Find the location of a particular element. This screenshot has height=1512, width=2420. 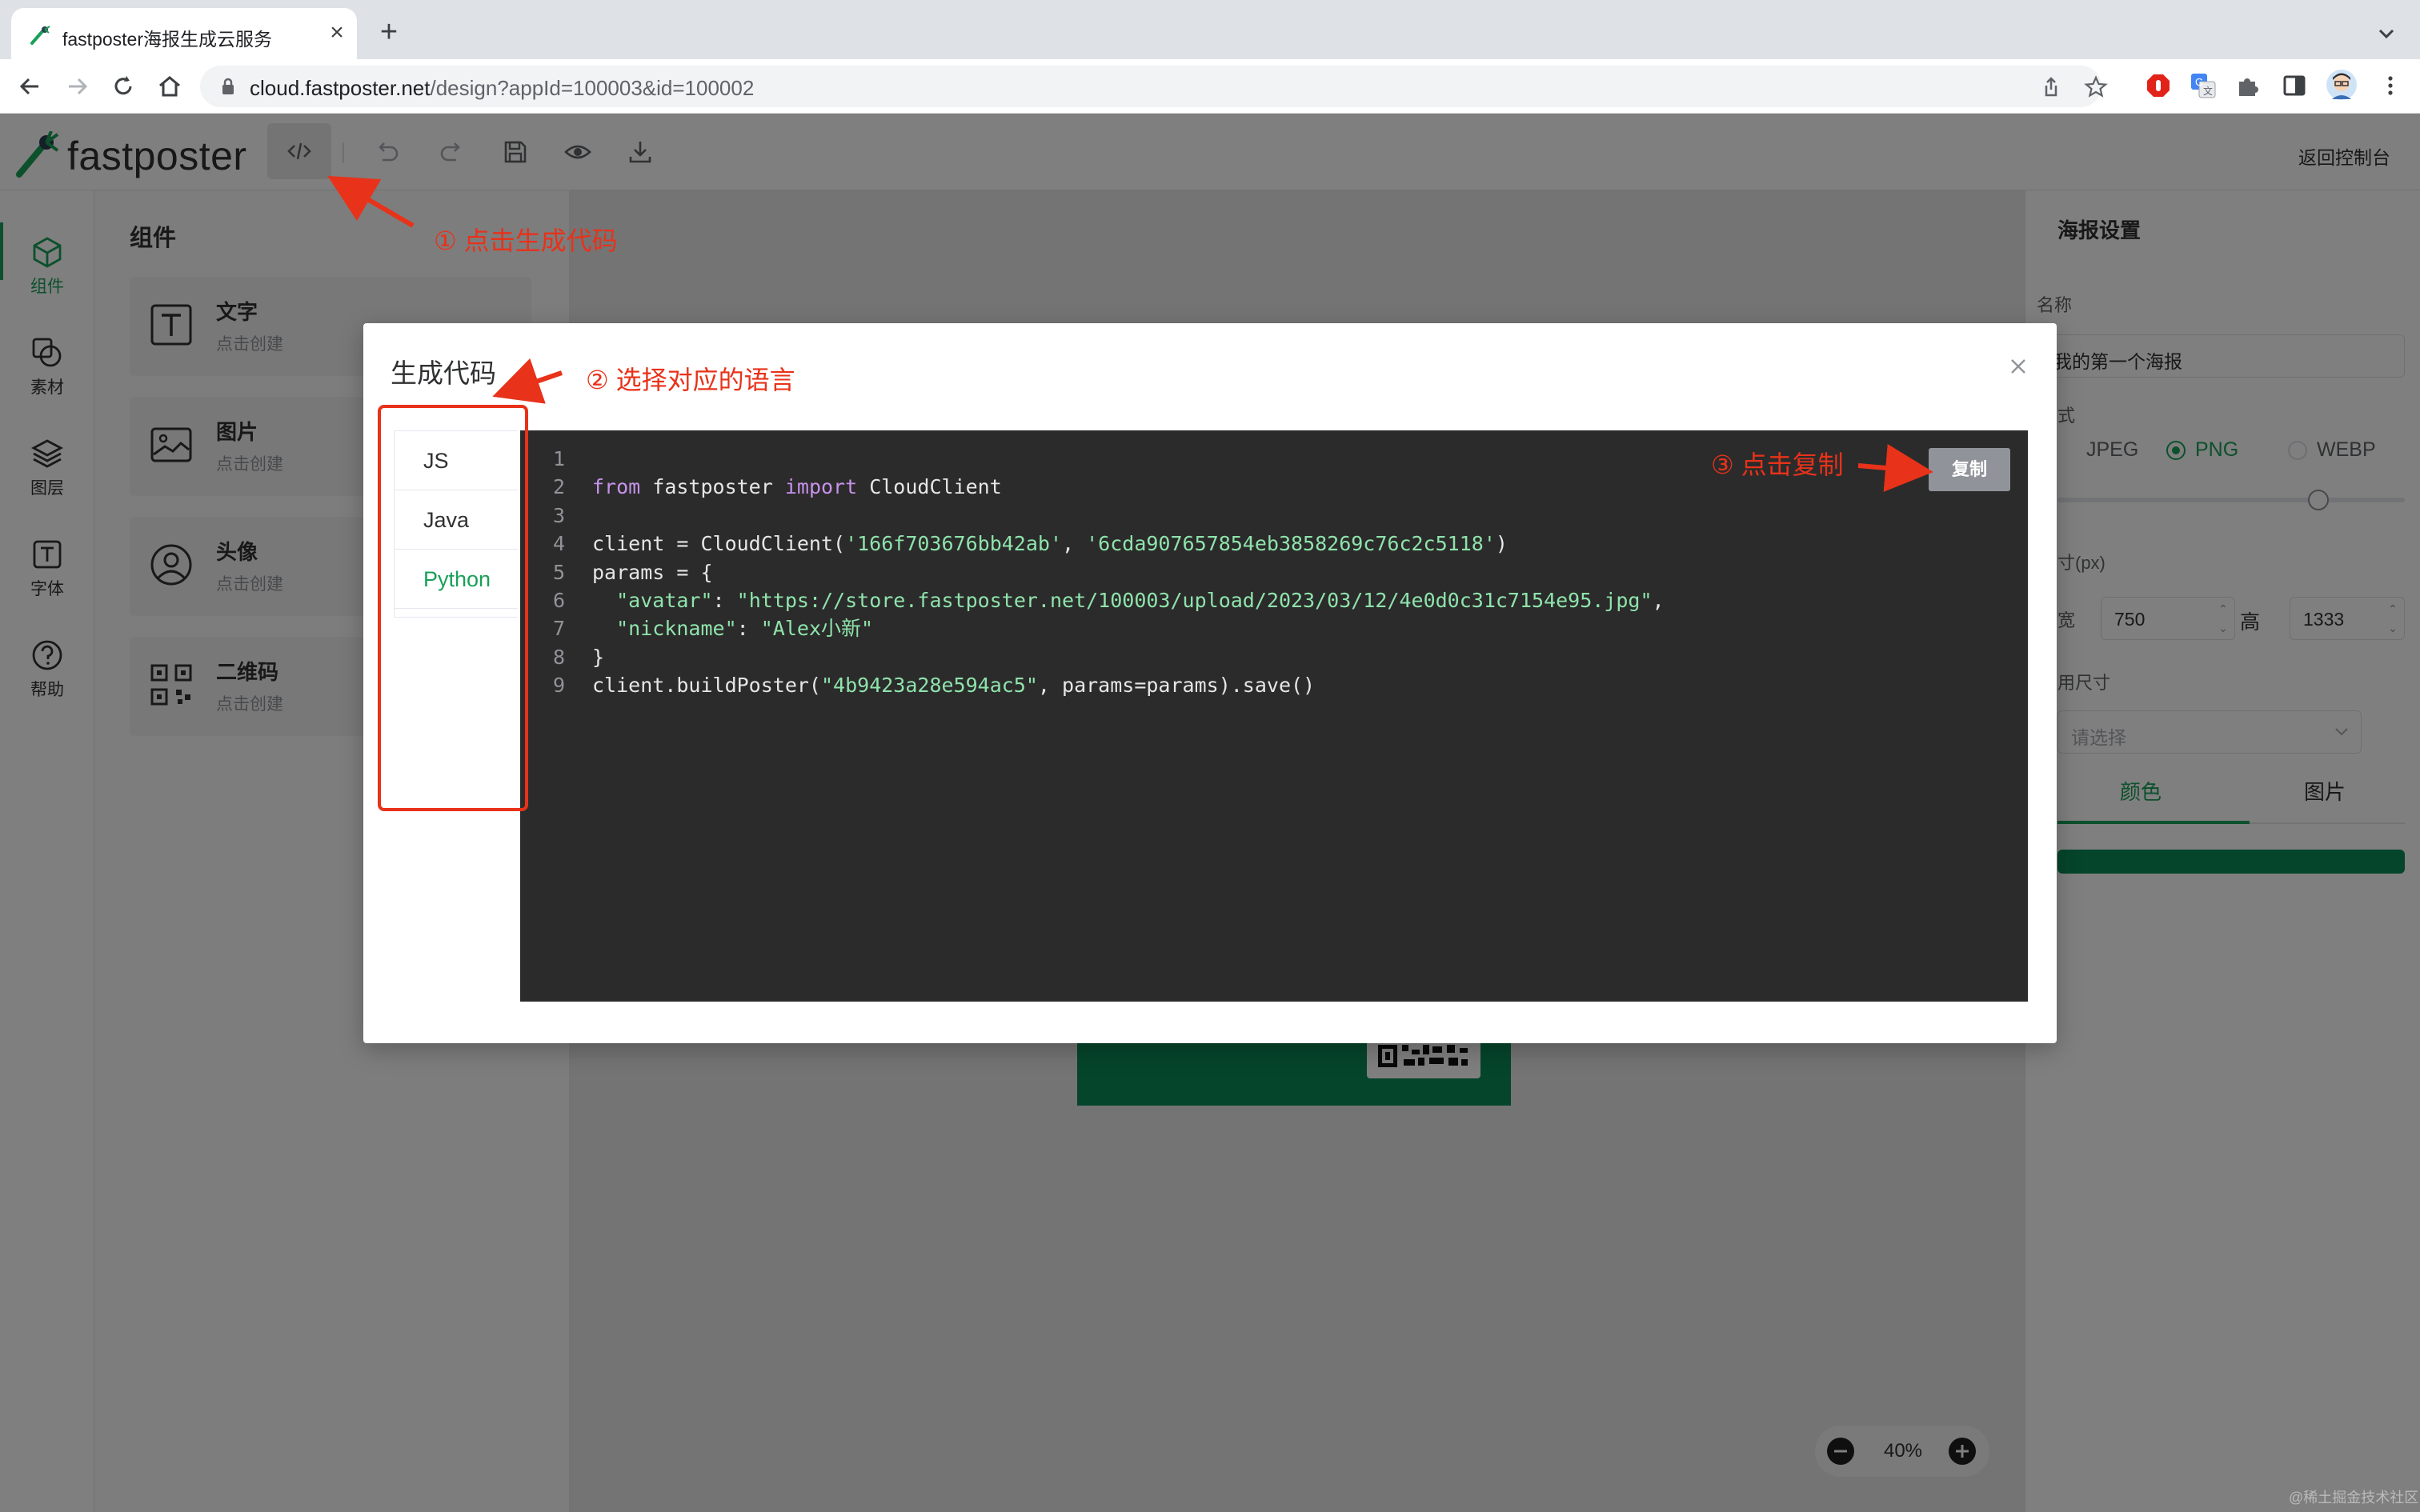

browser-menu-icon is located at coordinates (2390, 85).